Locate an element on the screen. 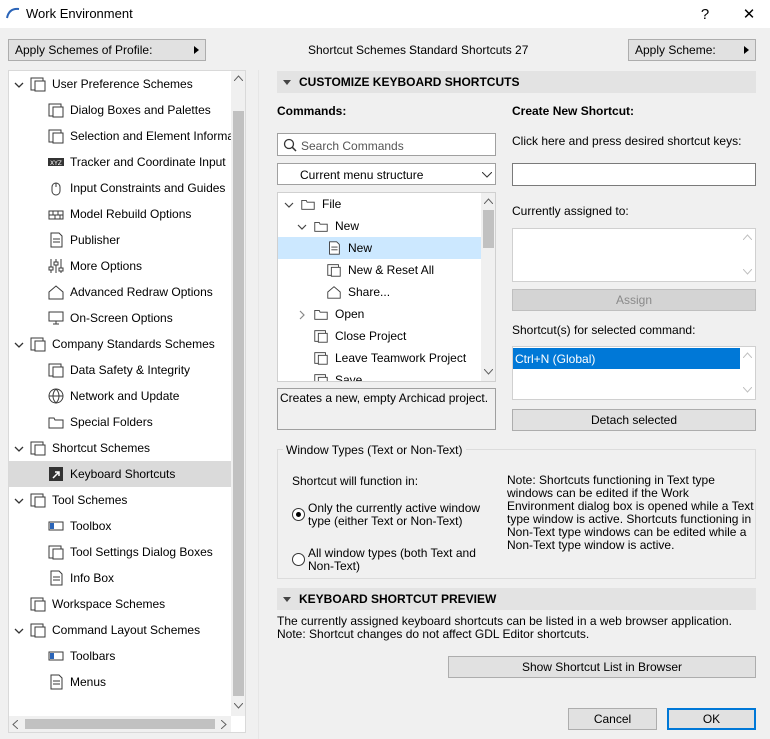  globe-icon is located at coordinates (56, 396).